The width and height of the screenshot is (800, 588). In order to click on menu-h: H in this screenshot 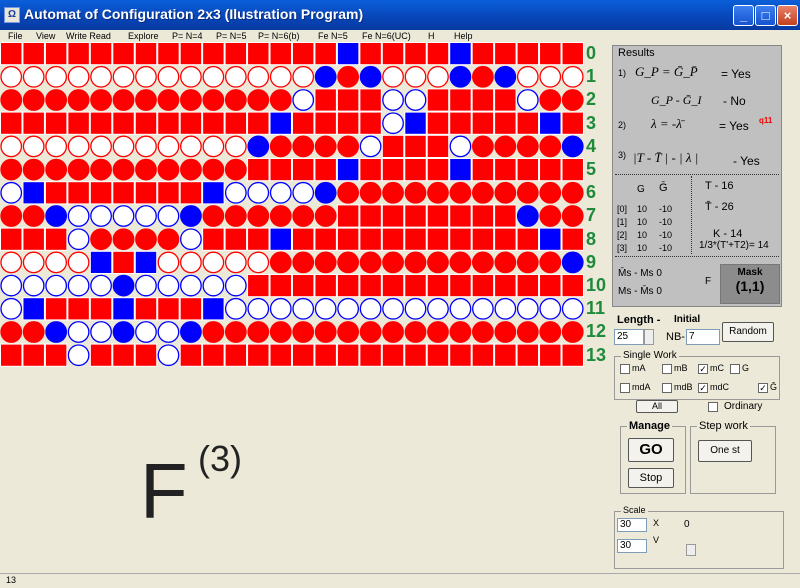, I will do `click(431, 36)`.